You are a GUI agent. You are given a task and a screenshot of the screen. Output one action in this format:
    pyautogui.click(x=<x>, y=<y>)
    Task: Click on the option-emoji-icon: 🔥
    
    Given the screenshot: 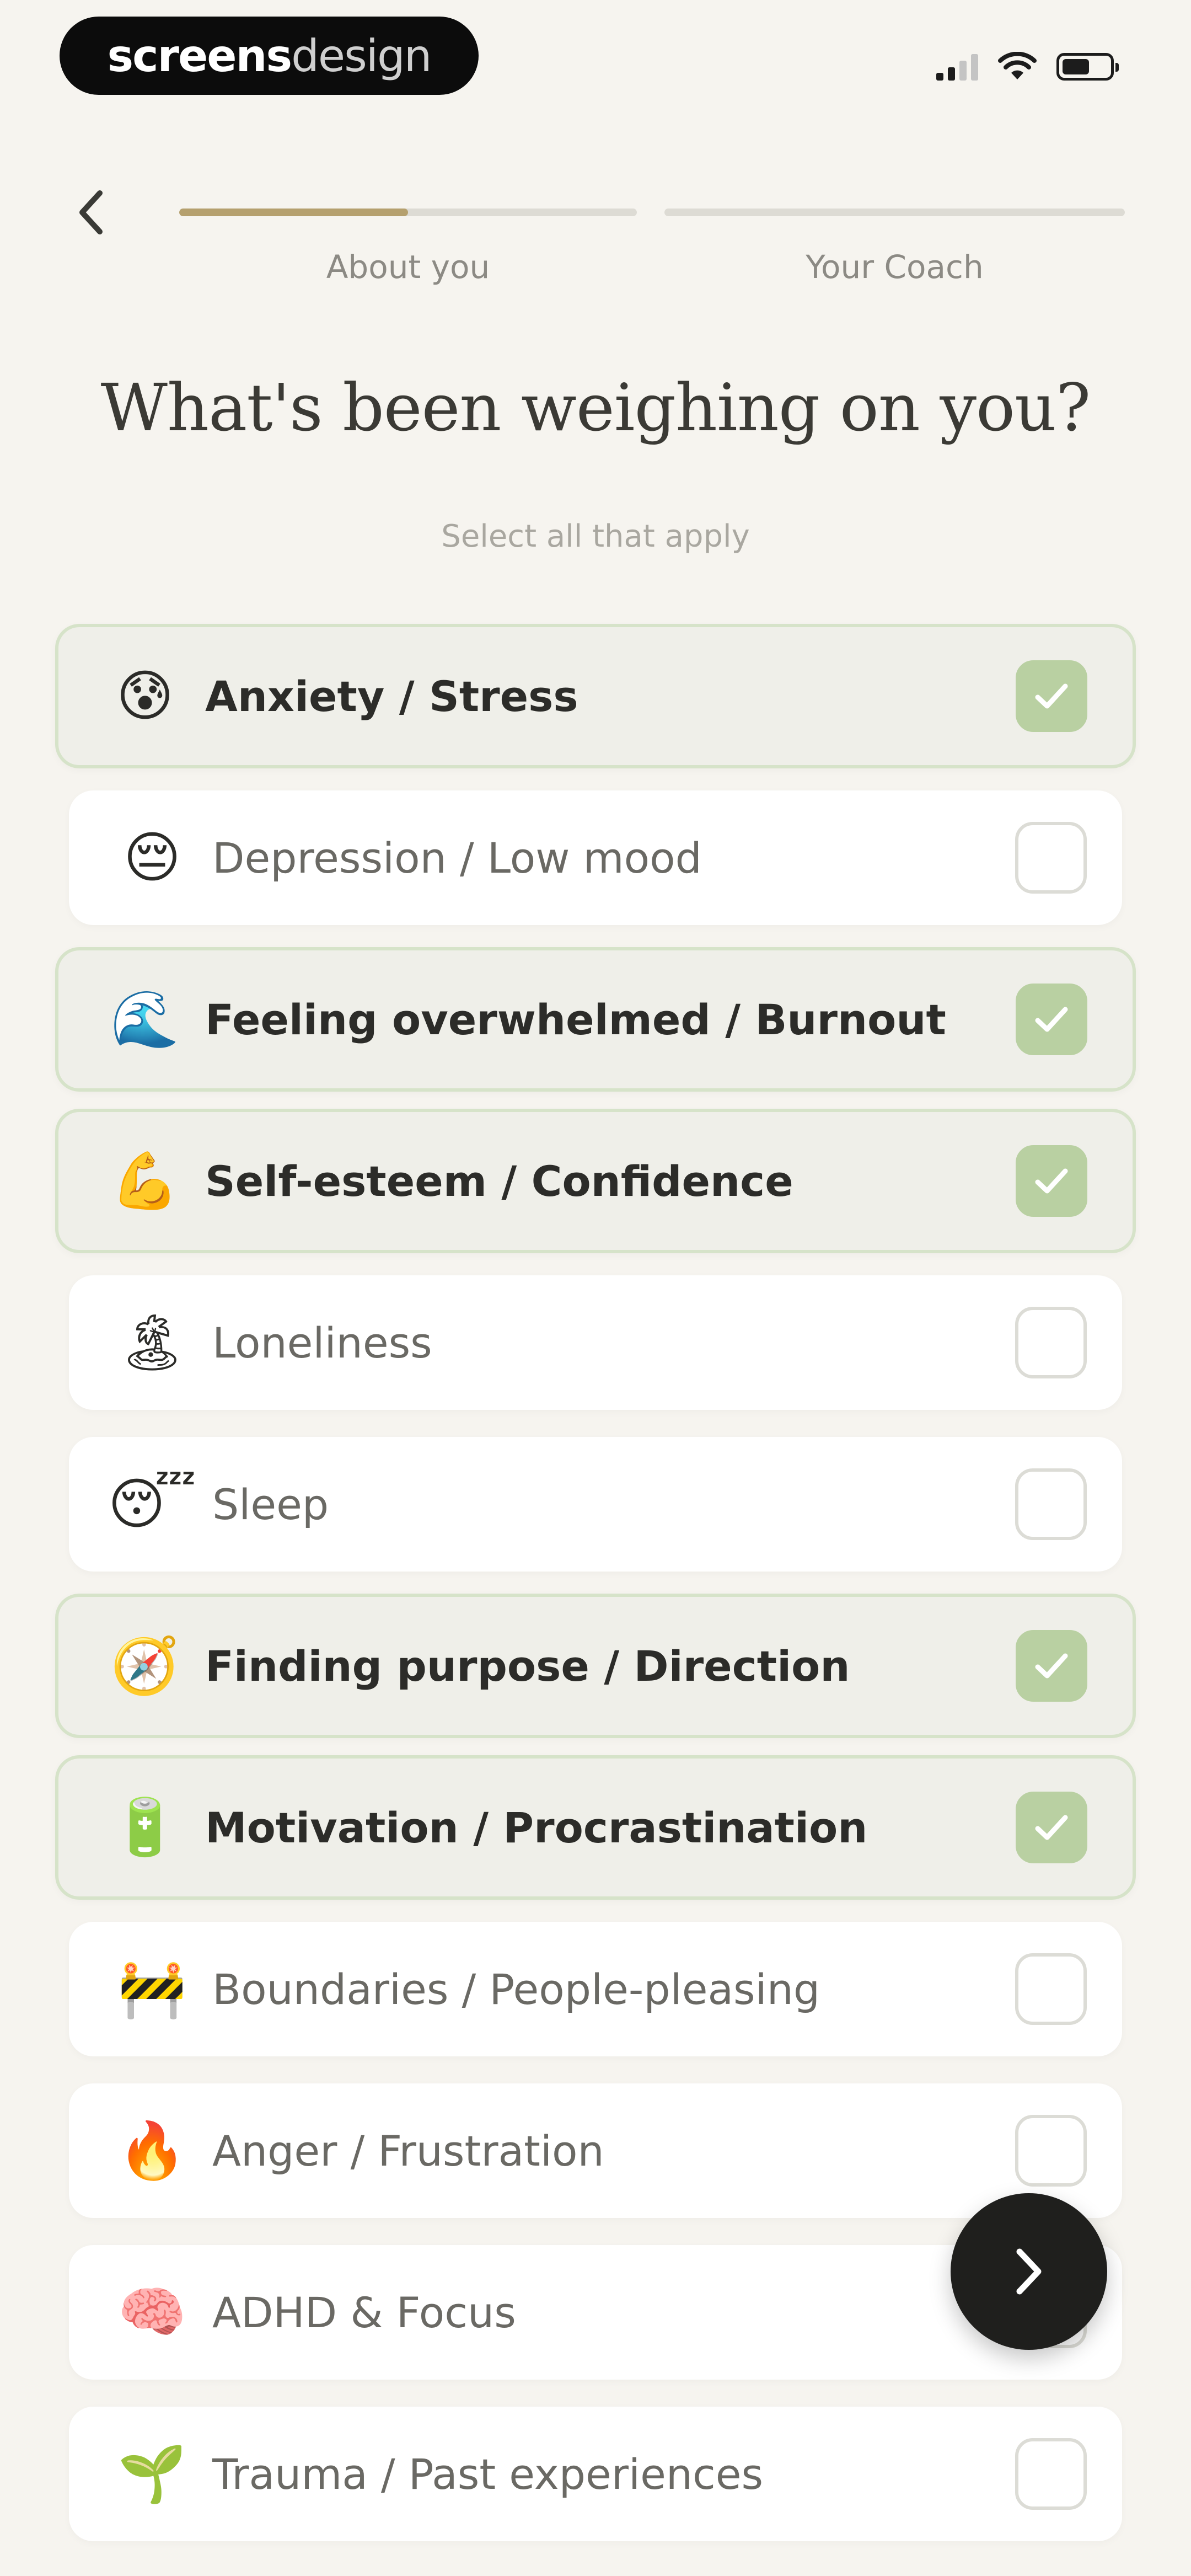 What is the action you would take?
    pyautogui.click(x=152, y=2150)
    